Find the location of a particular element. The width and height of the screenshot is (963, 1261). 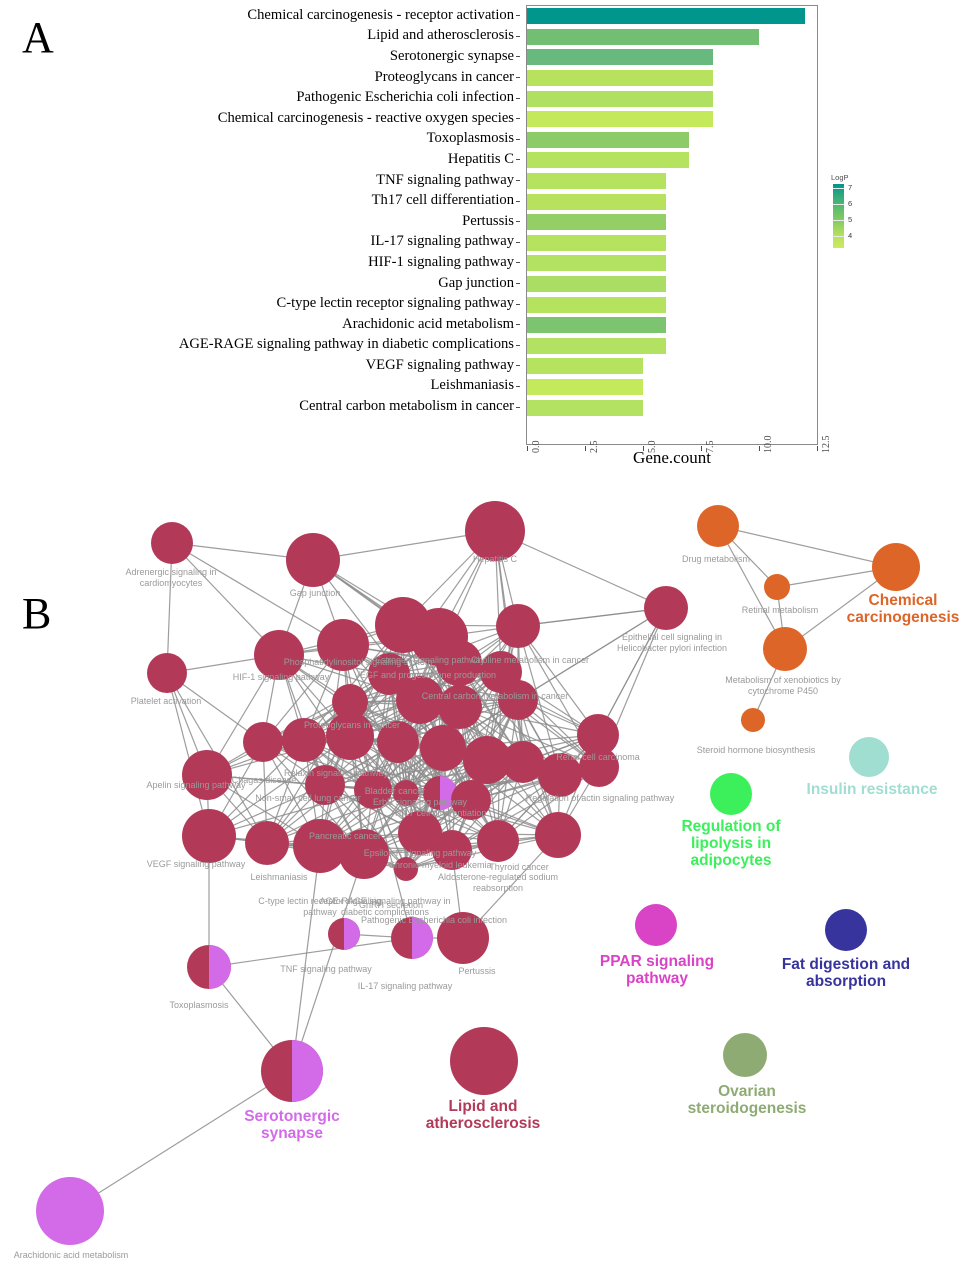

network-node-label: Platelet activation is located at coordinates (166, 701).